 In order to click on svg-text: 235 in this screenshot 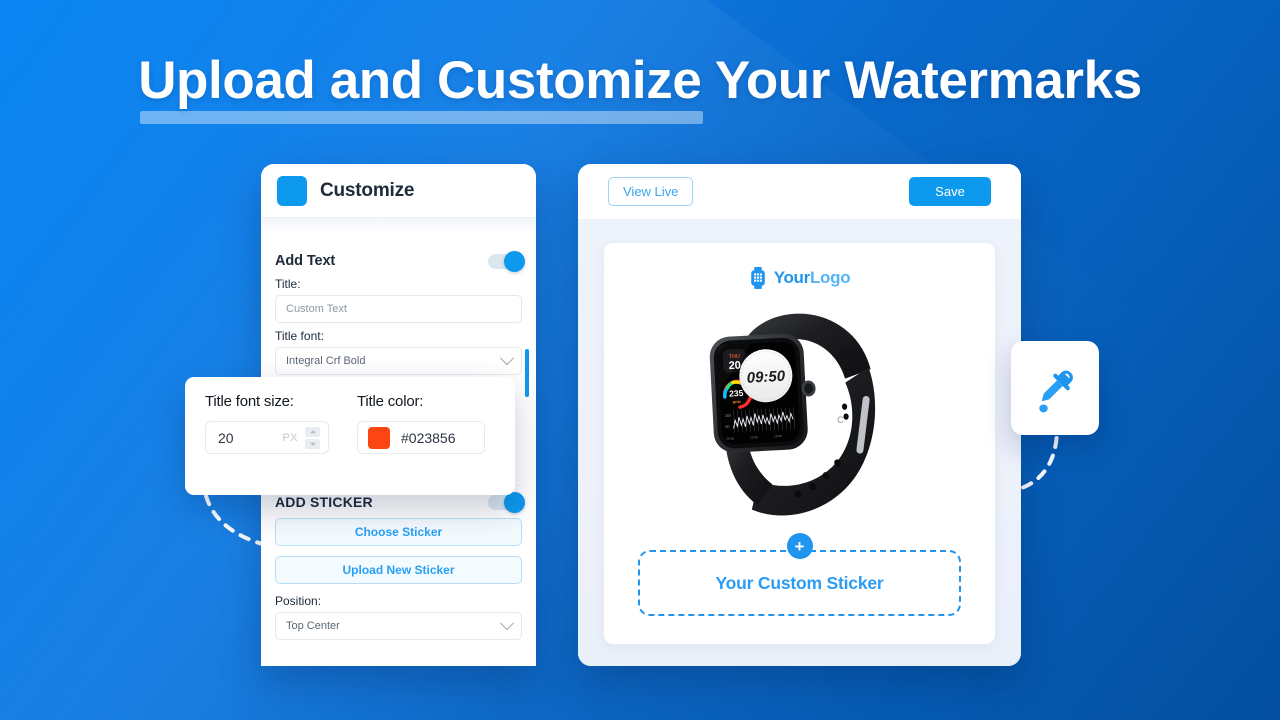, I will do `click(735, 393)`.